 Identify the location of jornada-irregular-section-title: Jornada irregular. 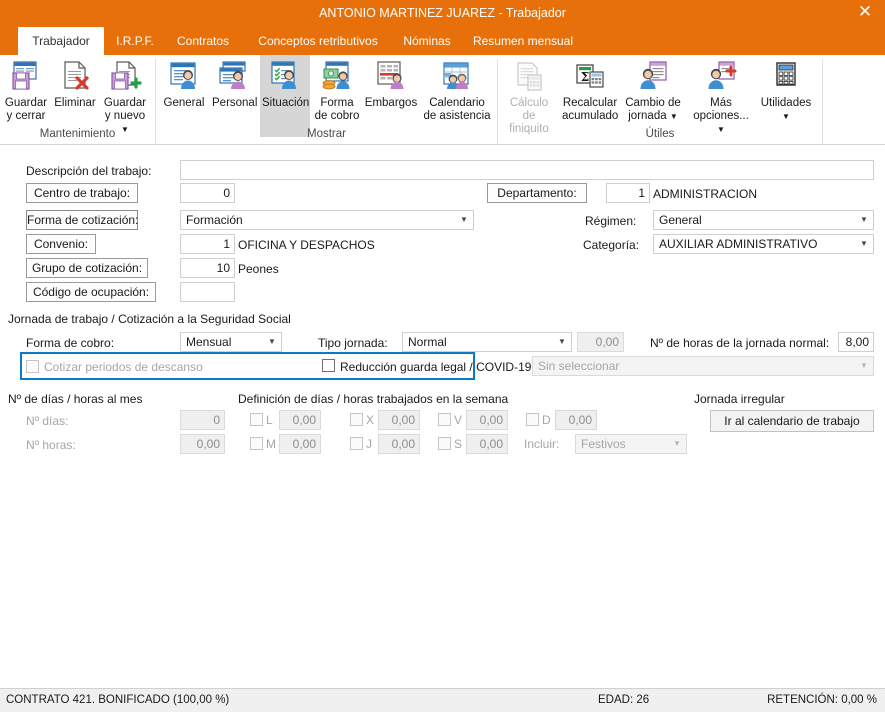
(739, 399).